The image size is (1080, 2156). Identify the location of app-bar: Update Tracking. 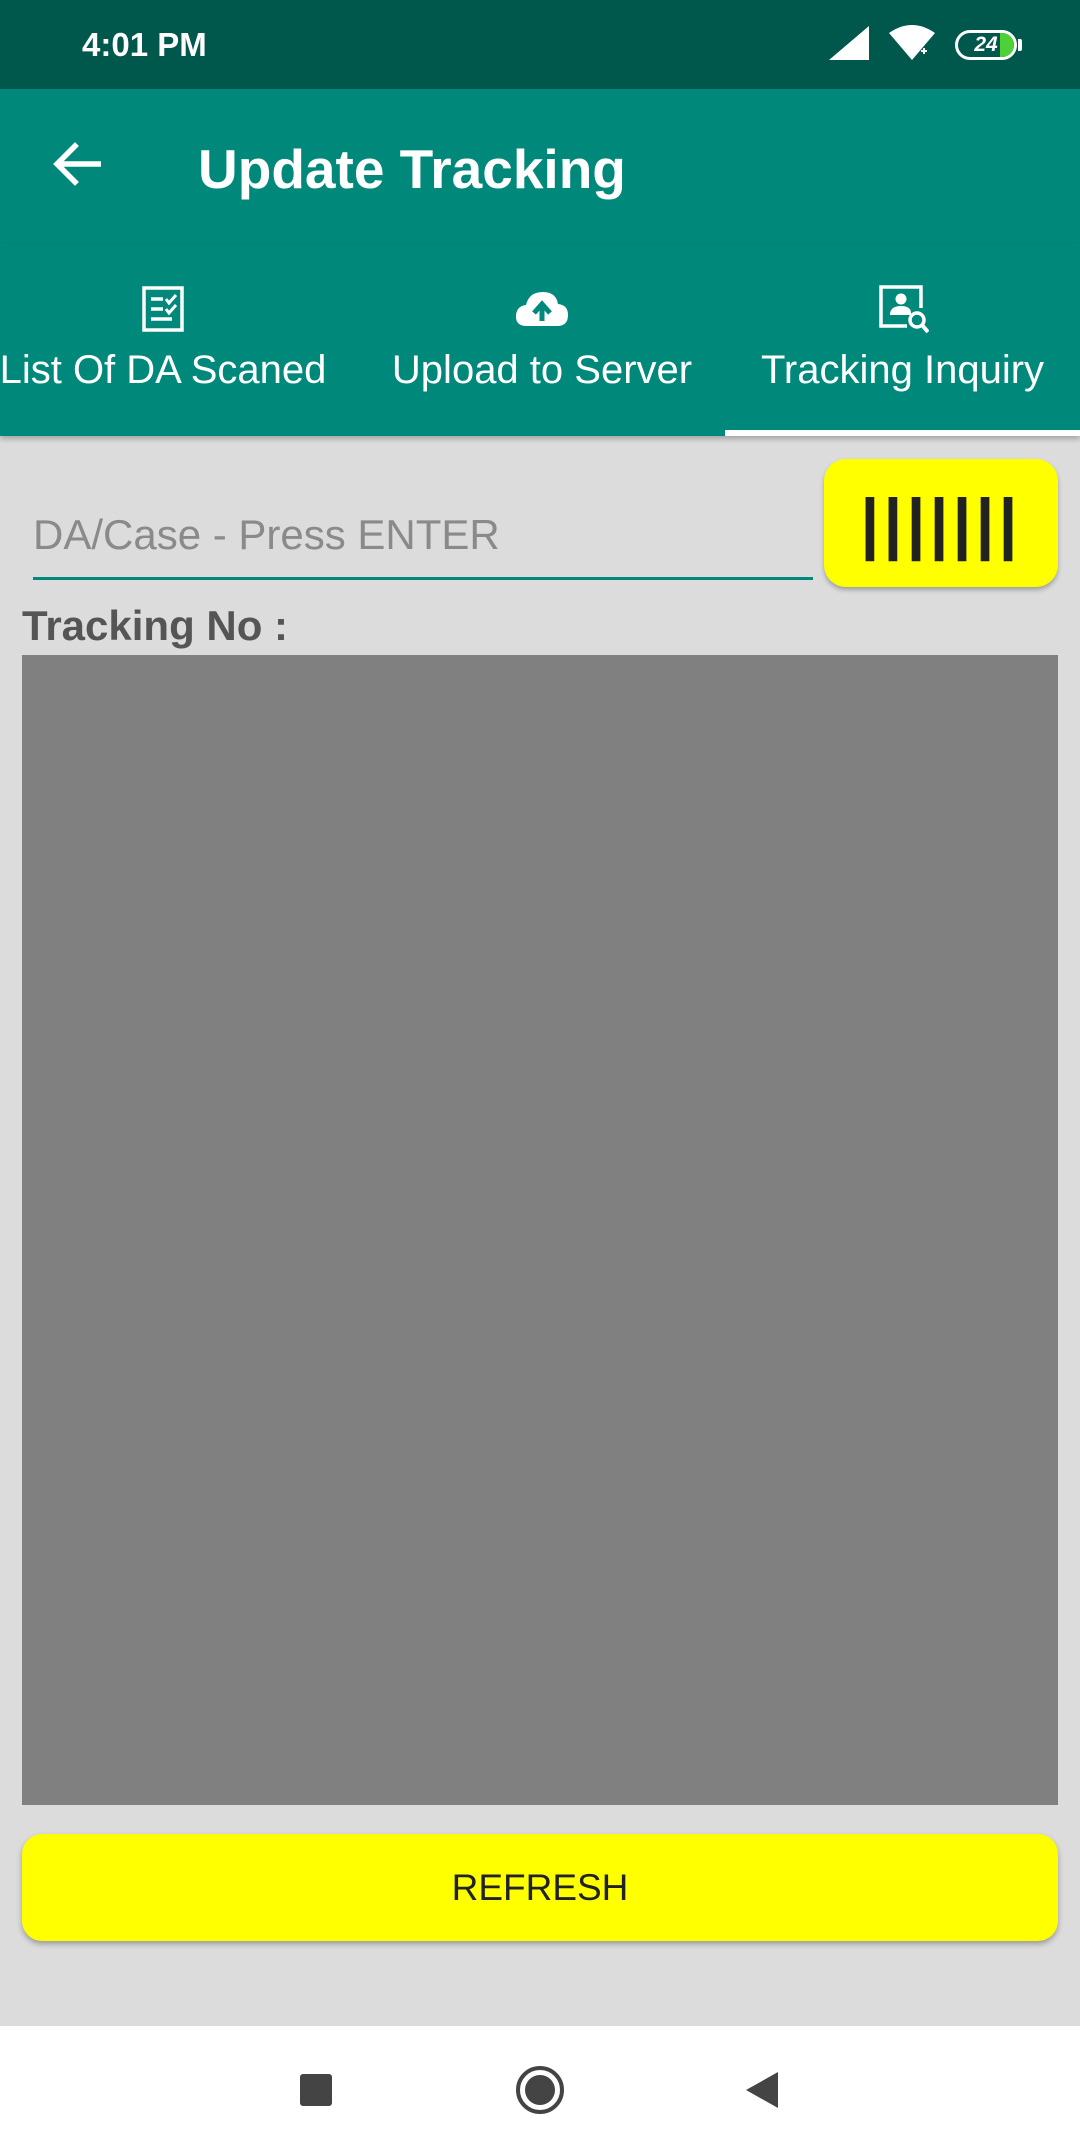
(540, 166).